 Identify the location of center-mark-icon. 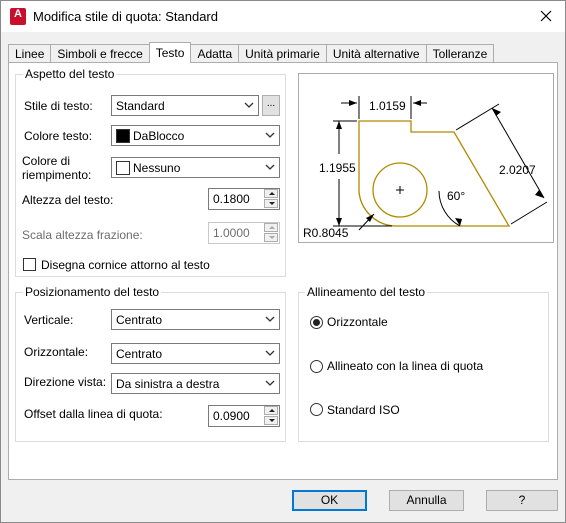
(400, 190).